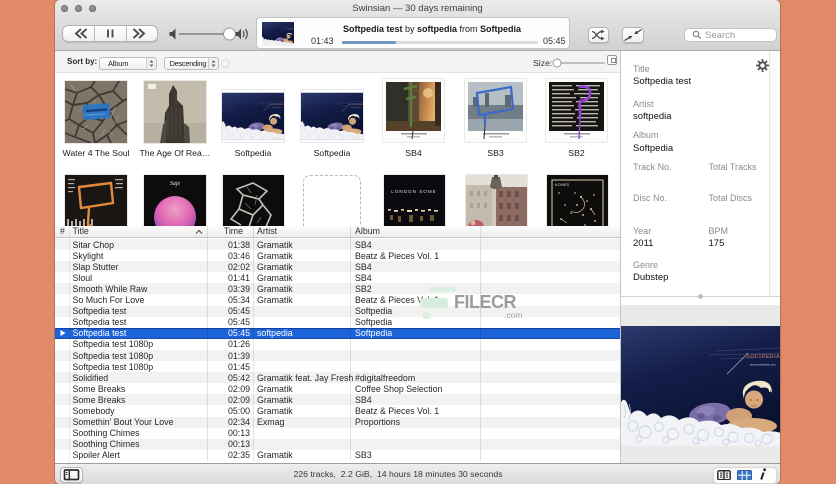 The width and height of the screenshot is (836, 484). What do you see at coordinates (562, 184) in the screenshot?
I see `svg-text: KONES` at bounding box center [562, 184].